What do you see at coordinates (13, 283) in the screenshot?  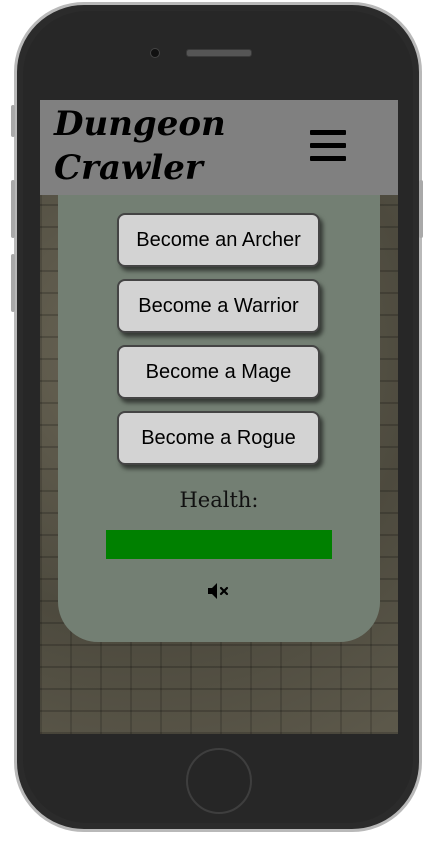 I see `phone-volume-down-button` at bounding box center [13, 283].